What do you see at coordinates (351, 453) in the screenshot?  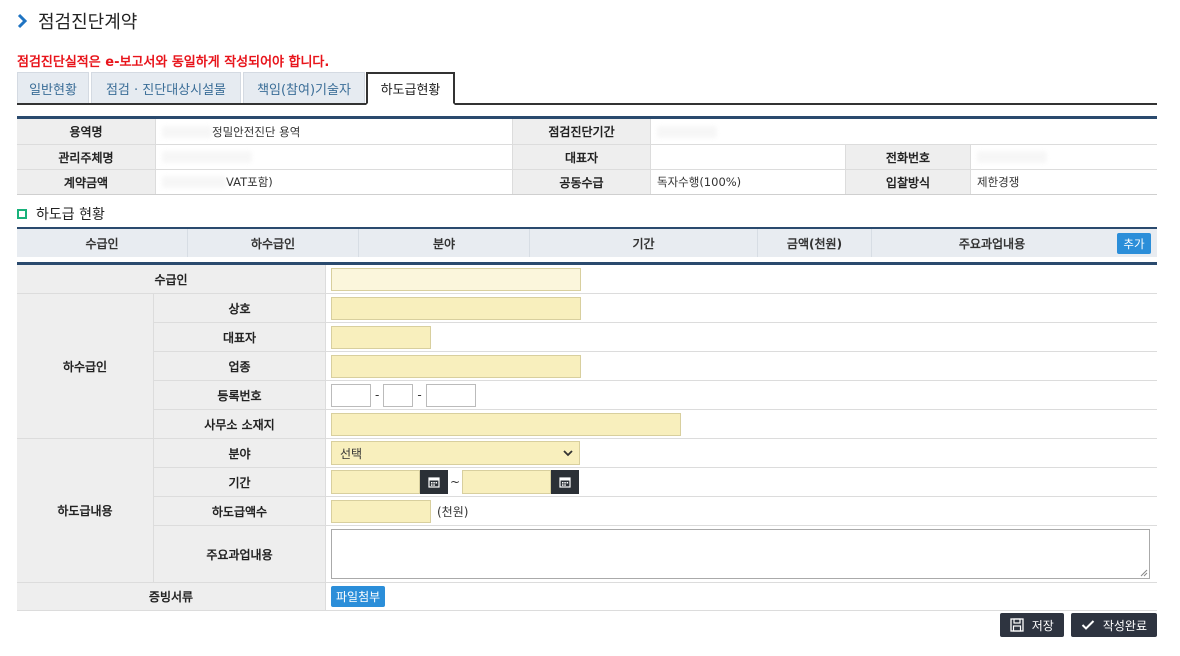 I see `field-select-value: 선택` at bounding box center [351, 453].